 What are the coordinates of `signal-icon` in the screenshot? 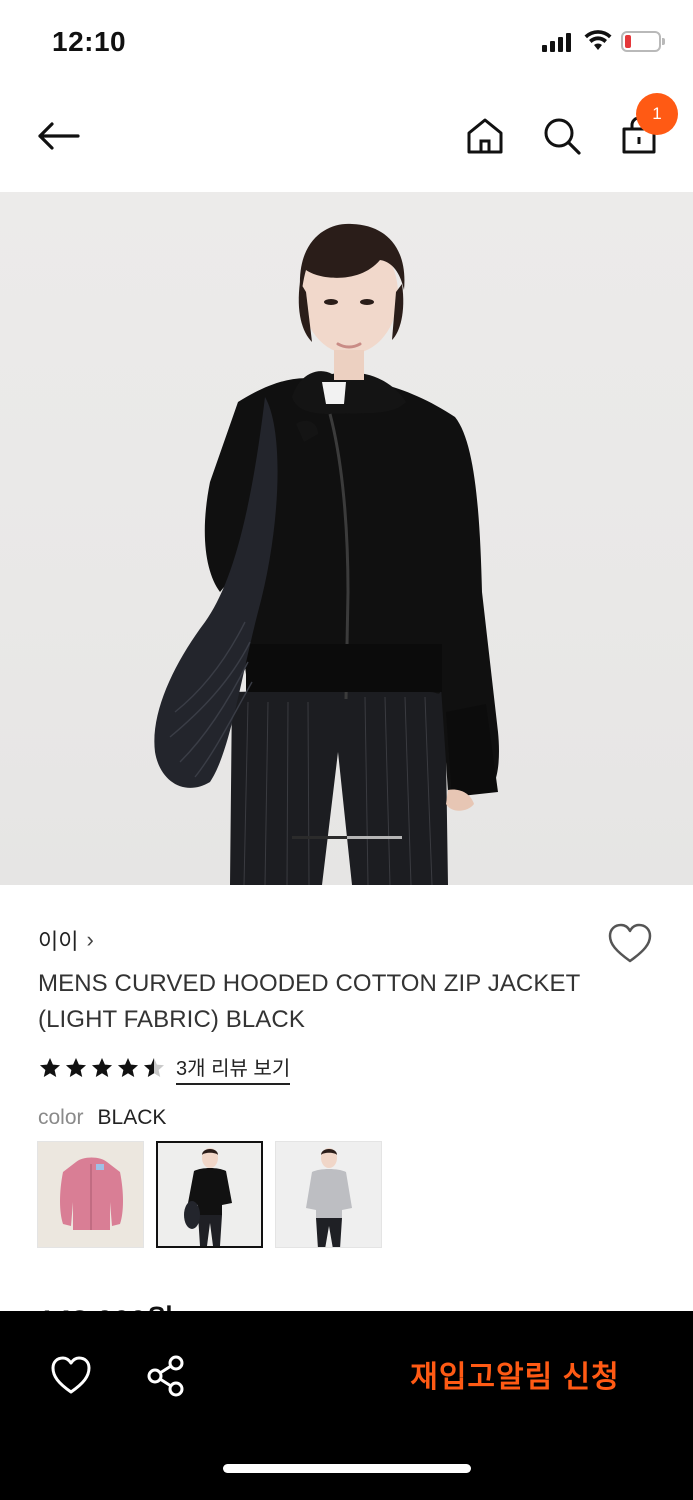 It's located at (558, 42).